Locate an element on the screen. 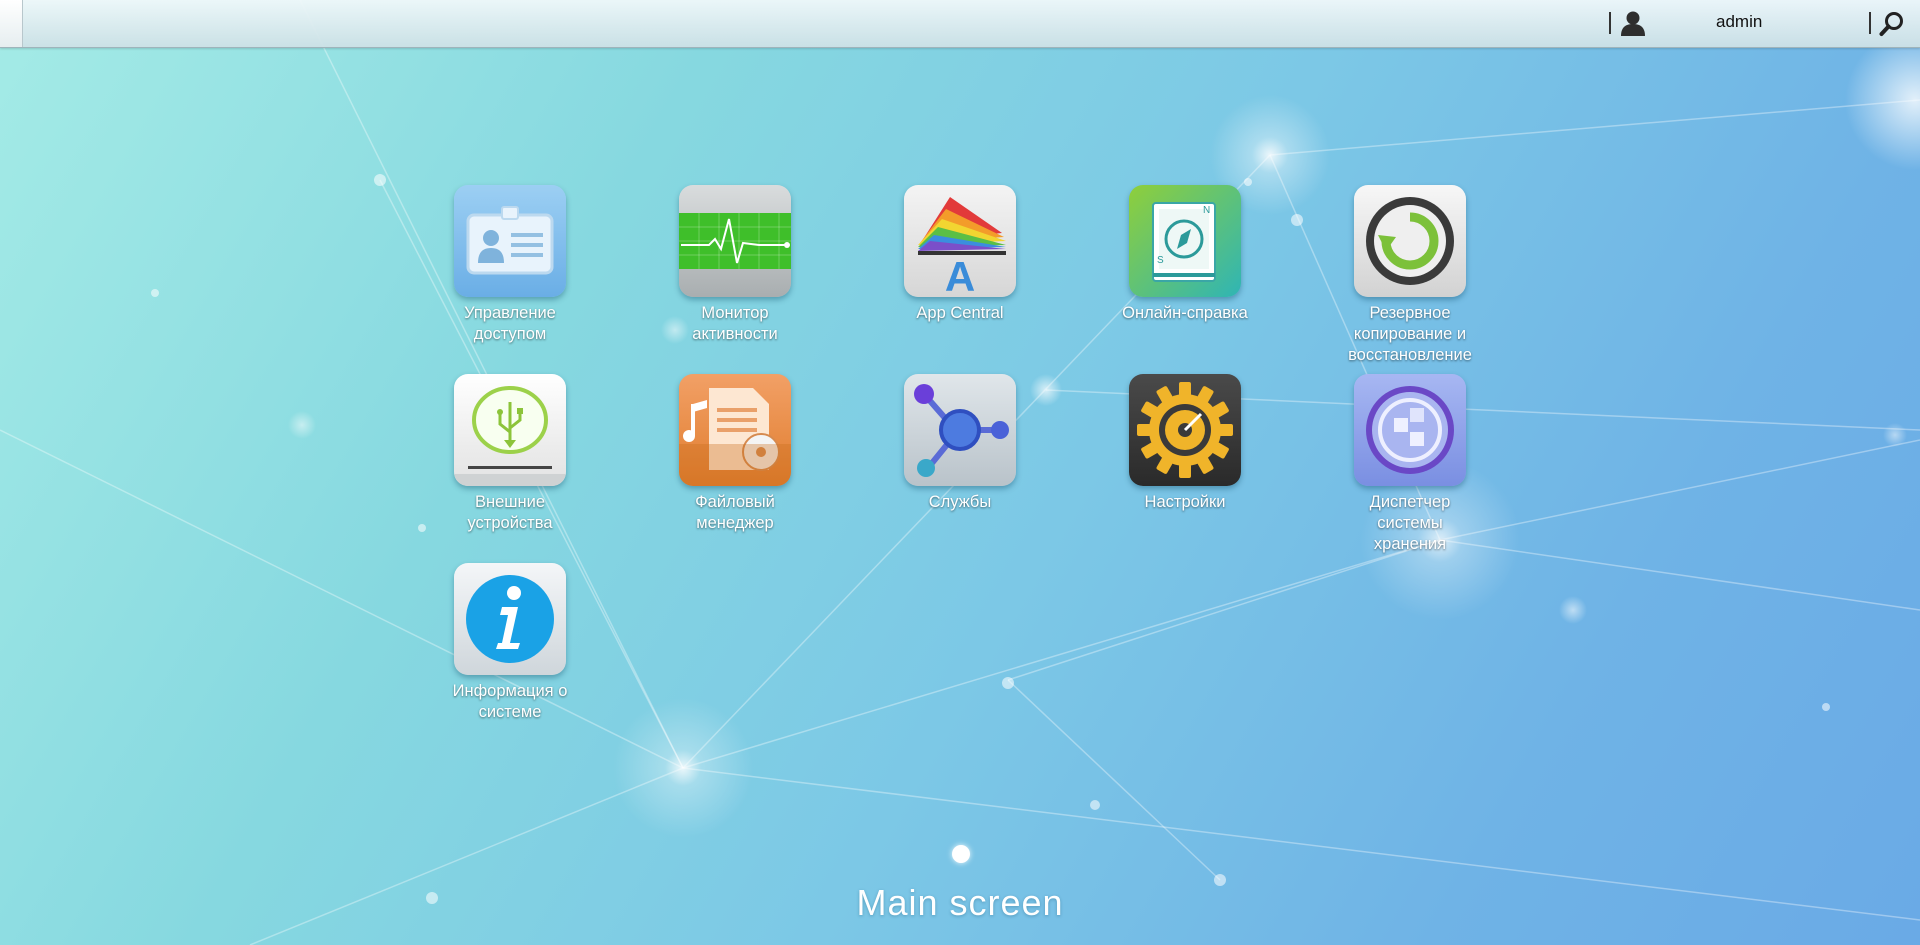 The height and width of the screenshot is (945, 1920). app-label: Управление доступом is located at coordinates (510, 323).